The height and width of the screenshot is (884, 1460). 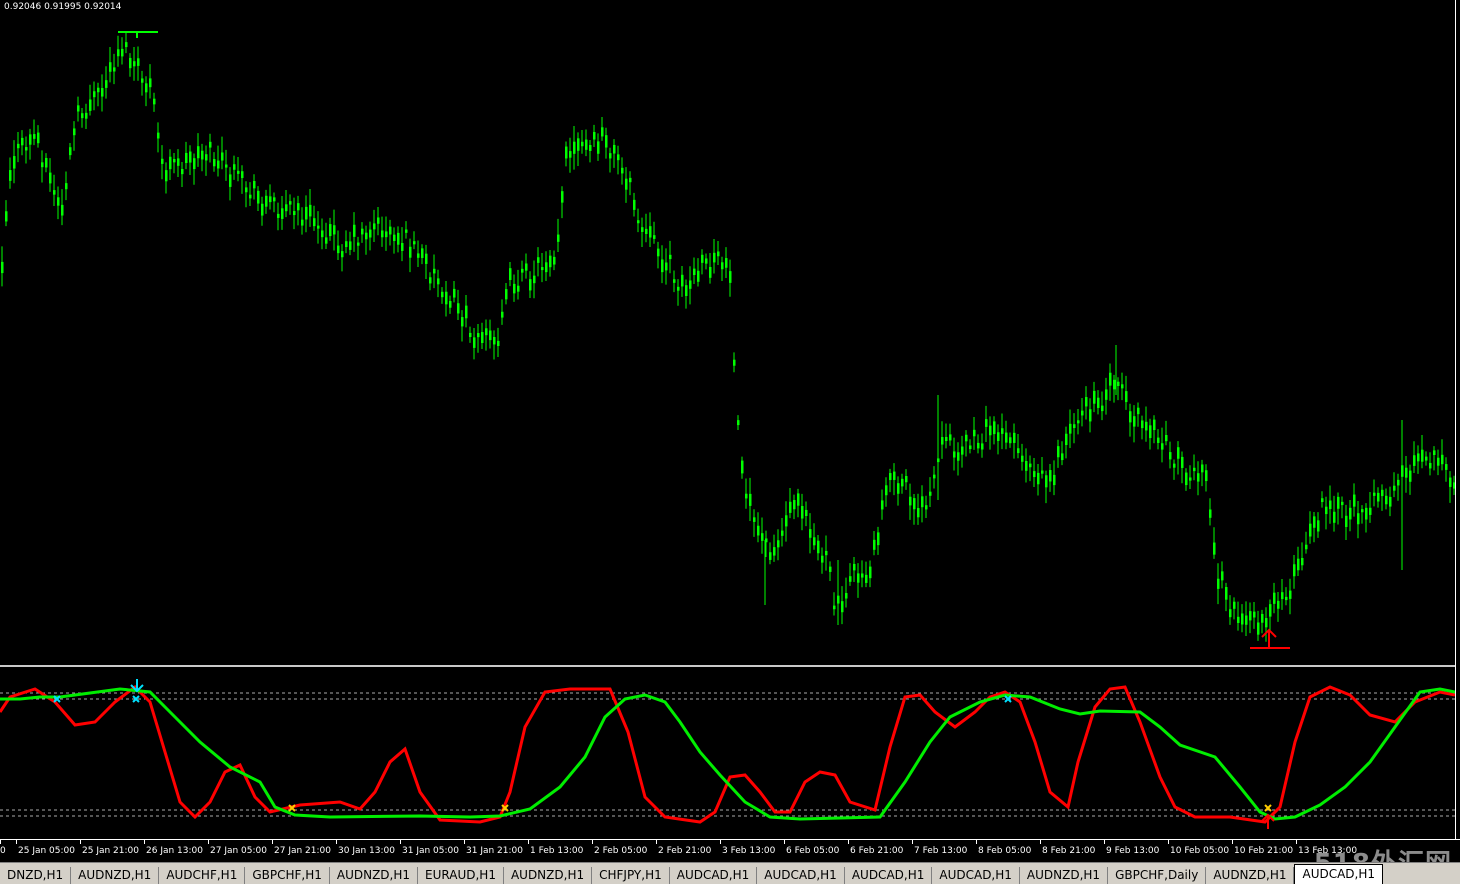 I want to click on time-tick-label: 26 Jan 13:00, so click(x=174, y=851).